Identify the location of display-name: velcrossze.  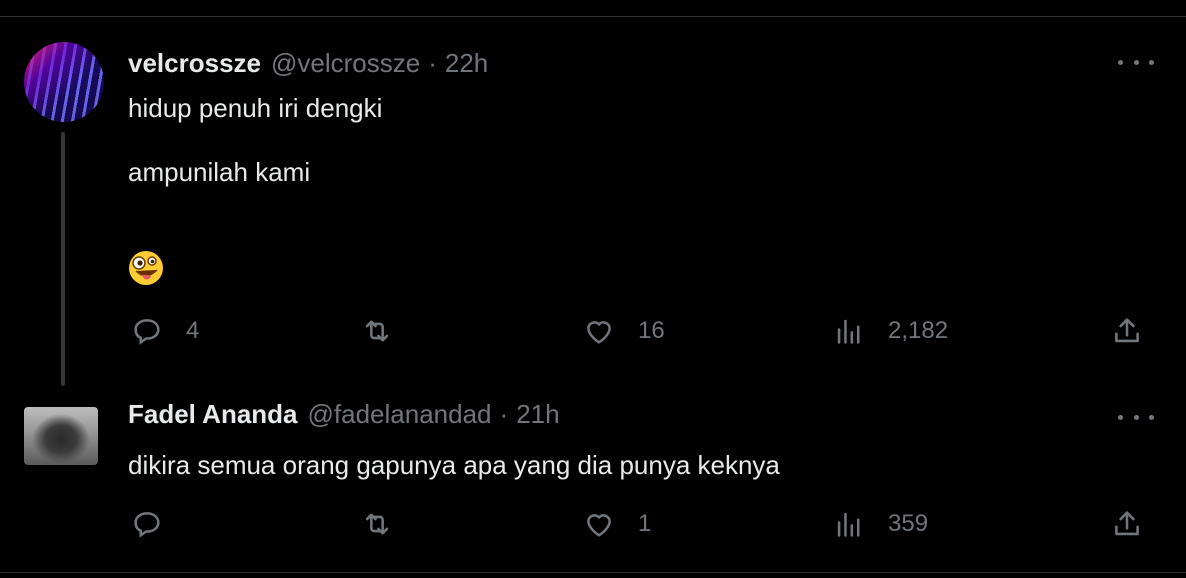
(194, 63).